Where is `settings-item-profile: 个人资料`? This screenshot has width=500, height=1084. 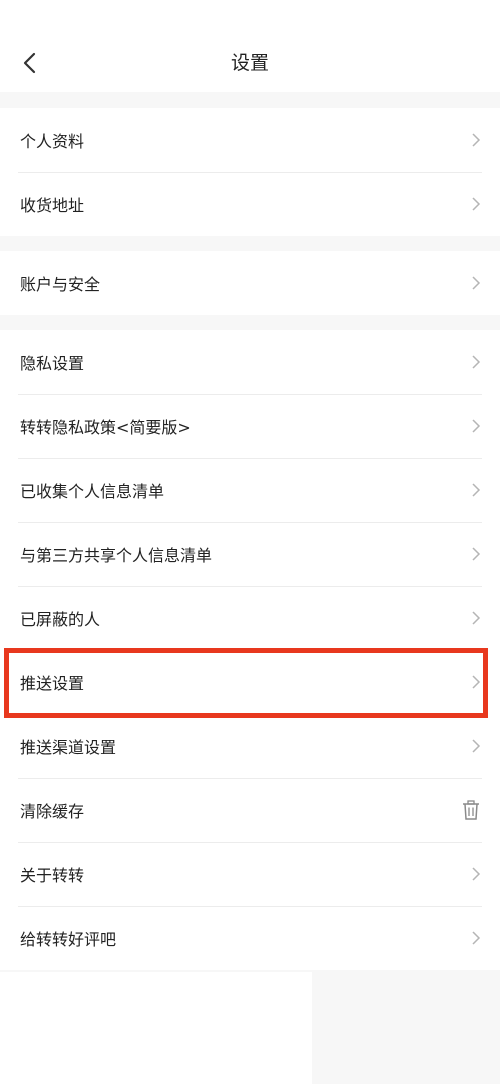 settings-item-profile: 个人资料 is located at coordinates (250, 140).